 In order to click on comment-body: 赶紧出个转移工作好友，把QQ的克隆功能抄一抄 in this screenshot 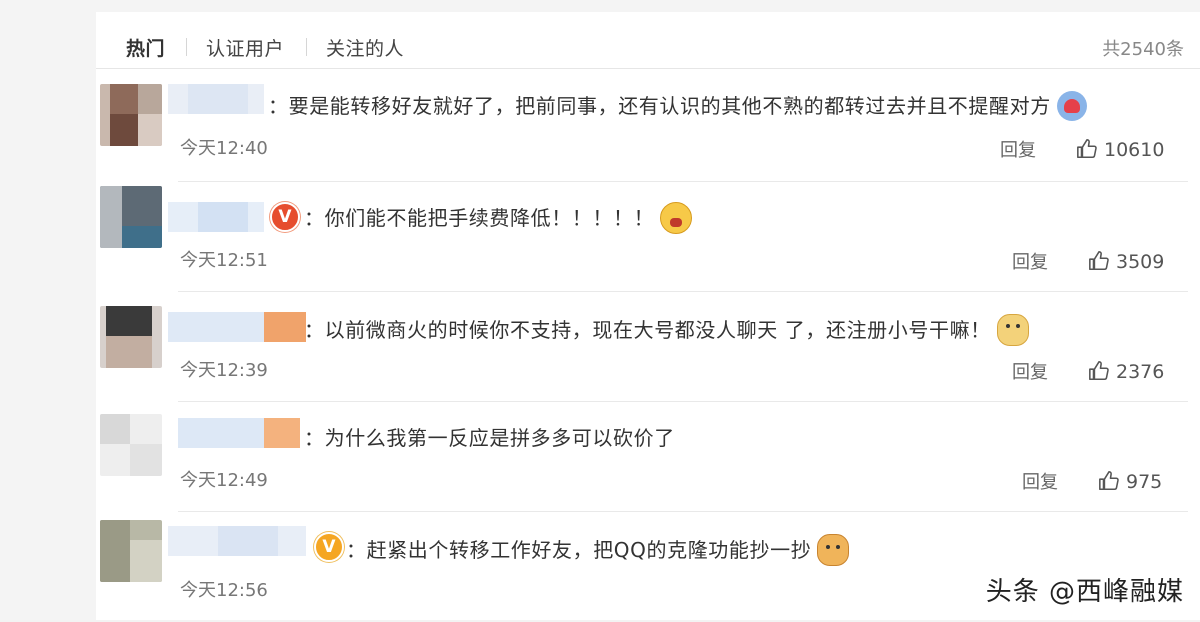, I will do `click(589, 550)`.